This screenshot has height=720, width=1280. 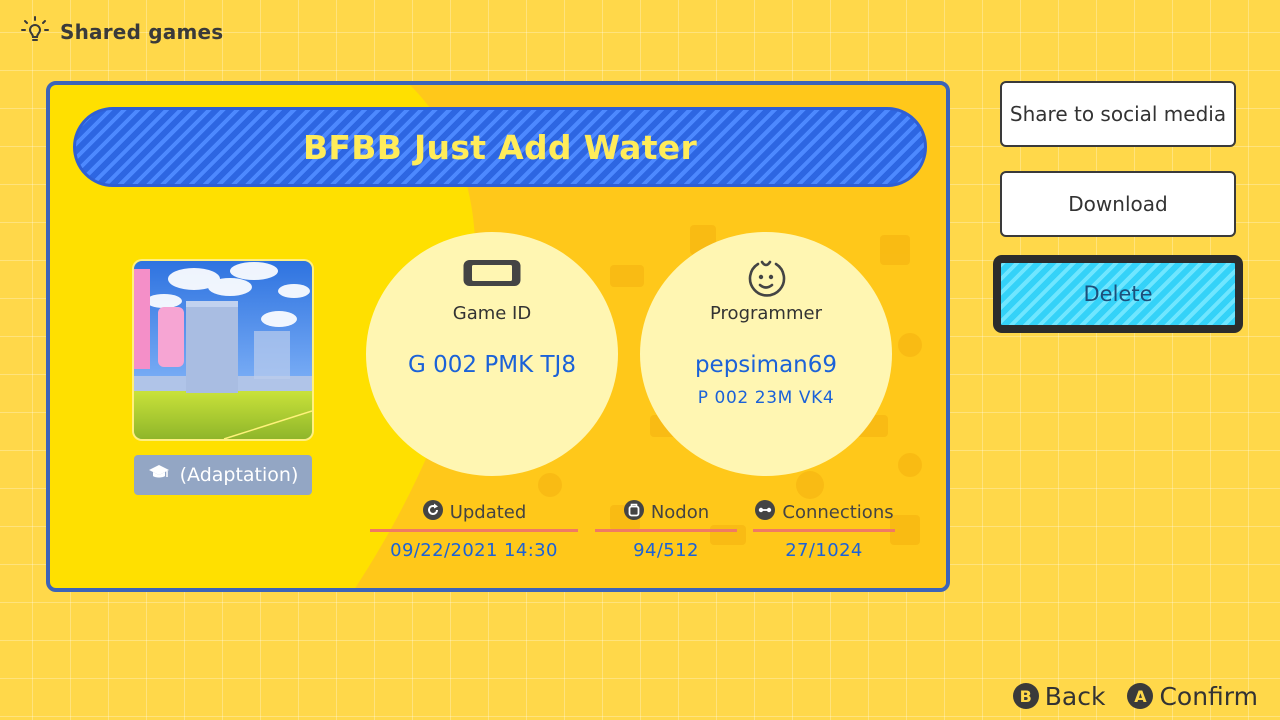 What do you see at coordinates (824, 550) in the screenshot?
I see `connections-value: 27/1024` at bounding box center [824, 550].